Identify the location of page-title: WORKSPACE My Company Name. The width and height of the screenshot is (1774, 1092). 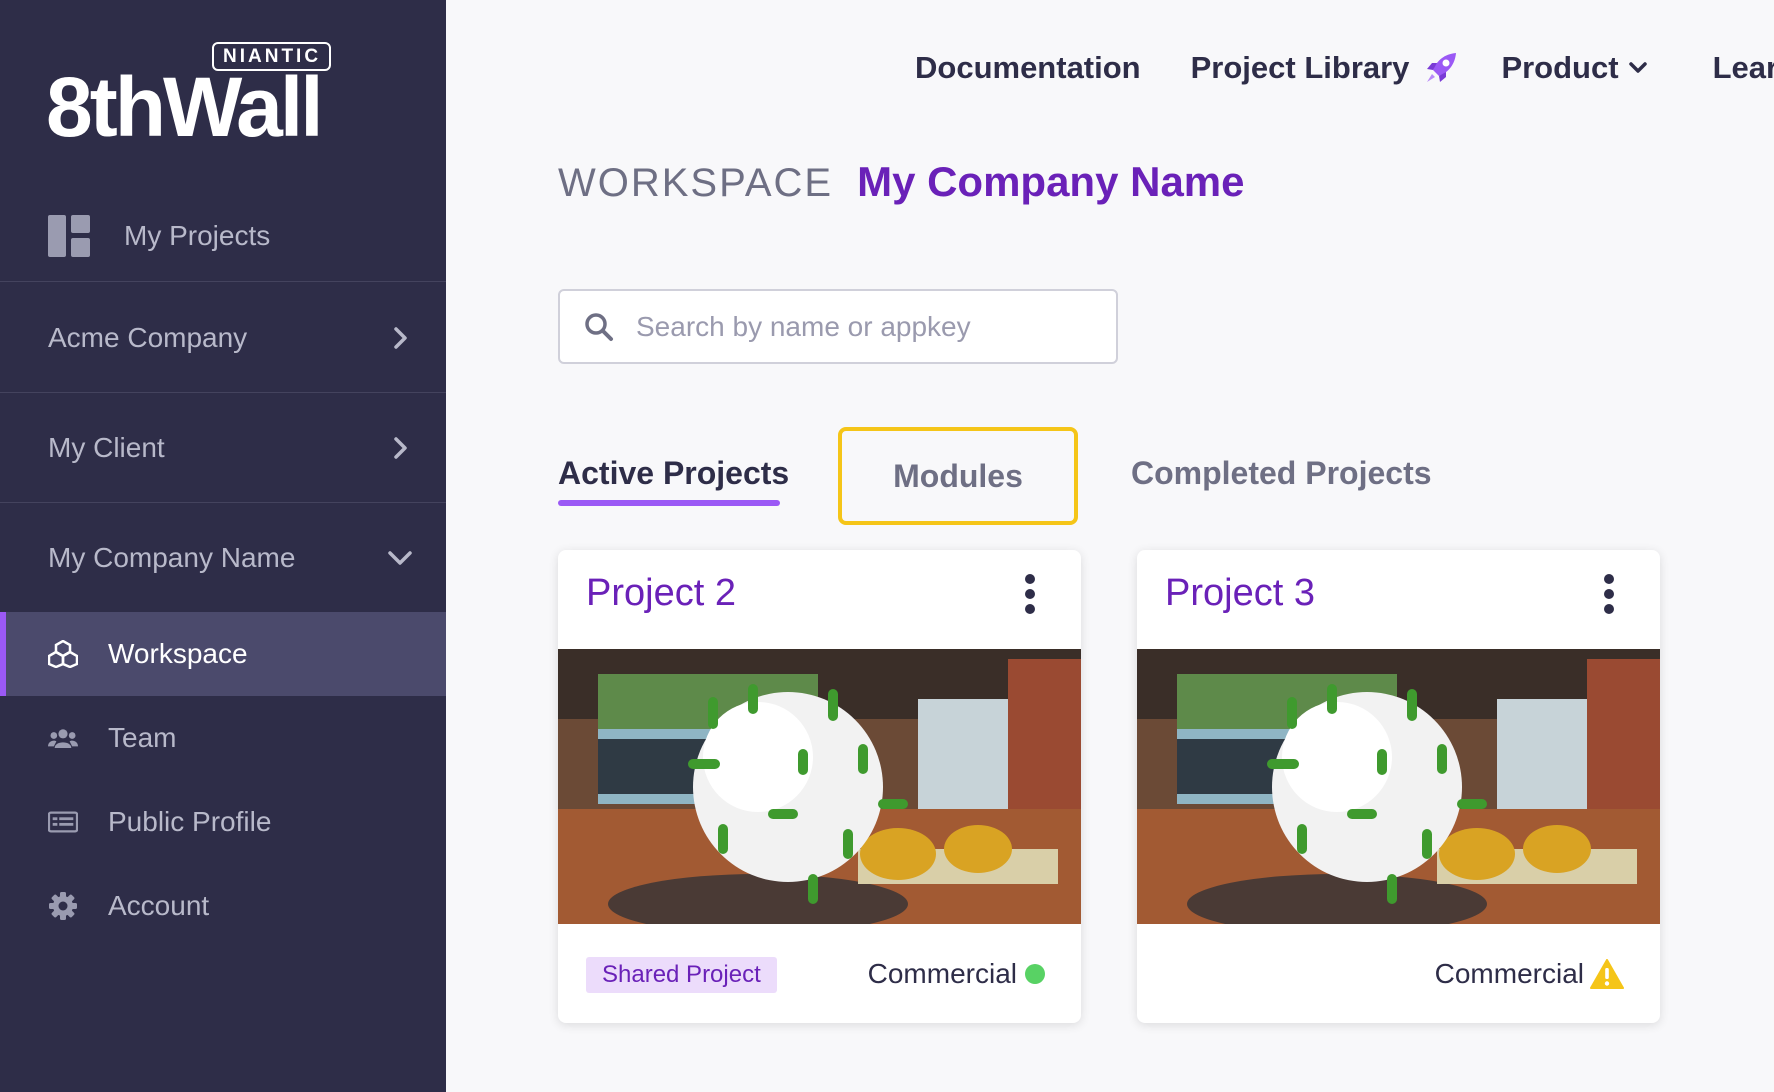
(901, 182).